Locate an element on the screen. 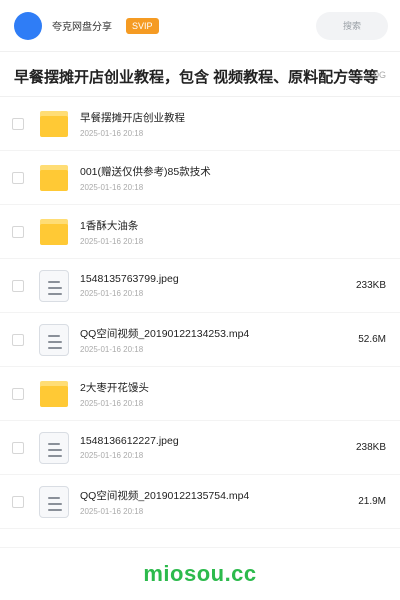 The width and height of the screenshot is (400, 600). avatar is located at coordinates (28, 25).